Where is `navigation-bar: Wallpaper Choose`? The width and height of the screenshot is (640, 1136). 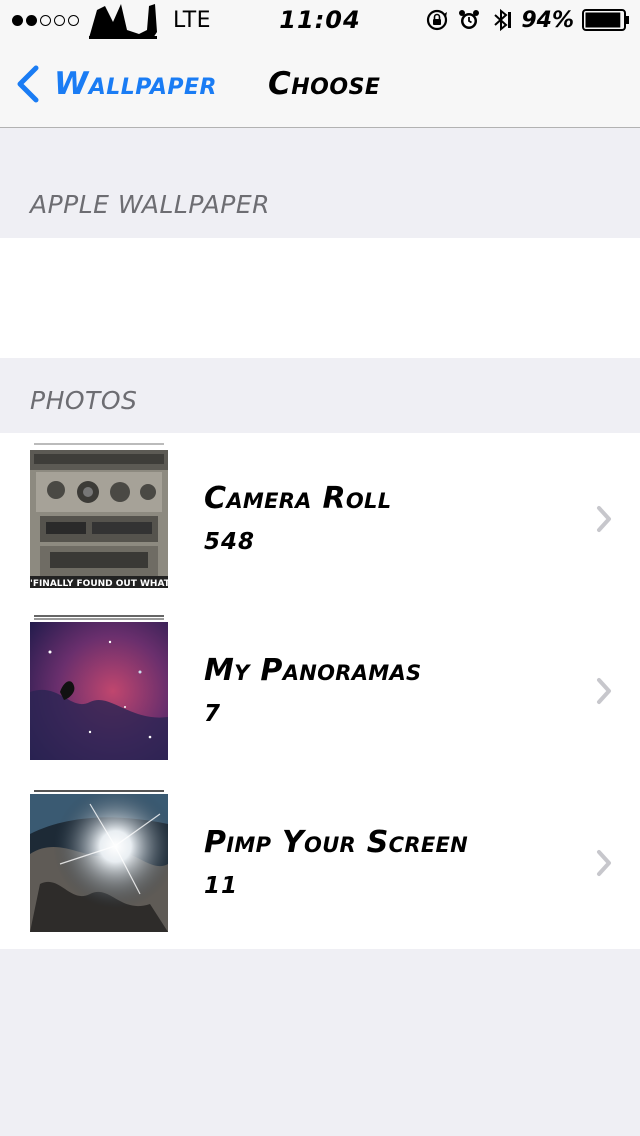 navigation-bar: Wallpaper Choose is located at coordinates (320, 84).